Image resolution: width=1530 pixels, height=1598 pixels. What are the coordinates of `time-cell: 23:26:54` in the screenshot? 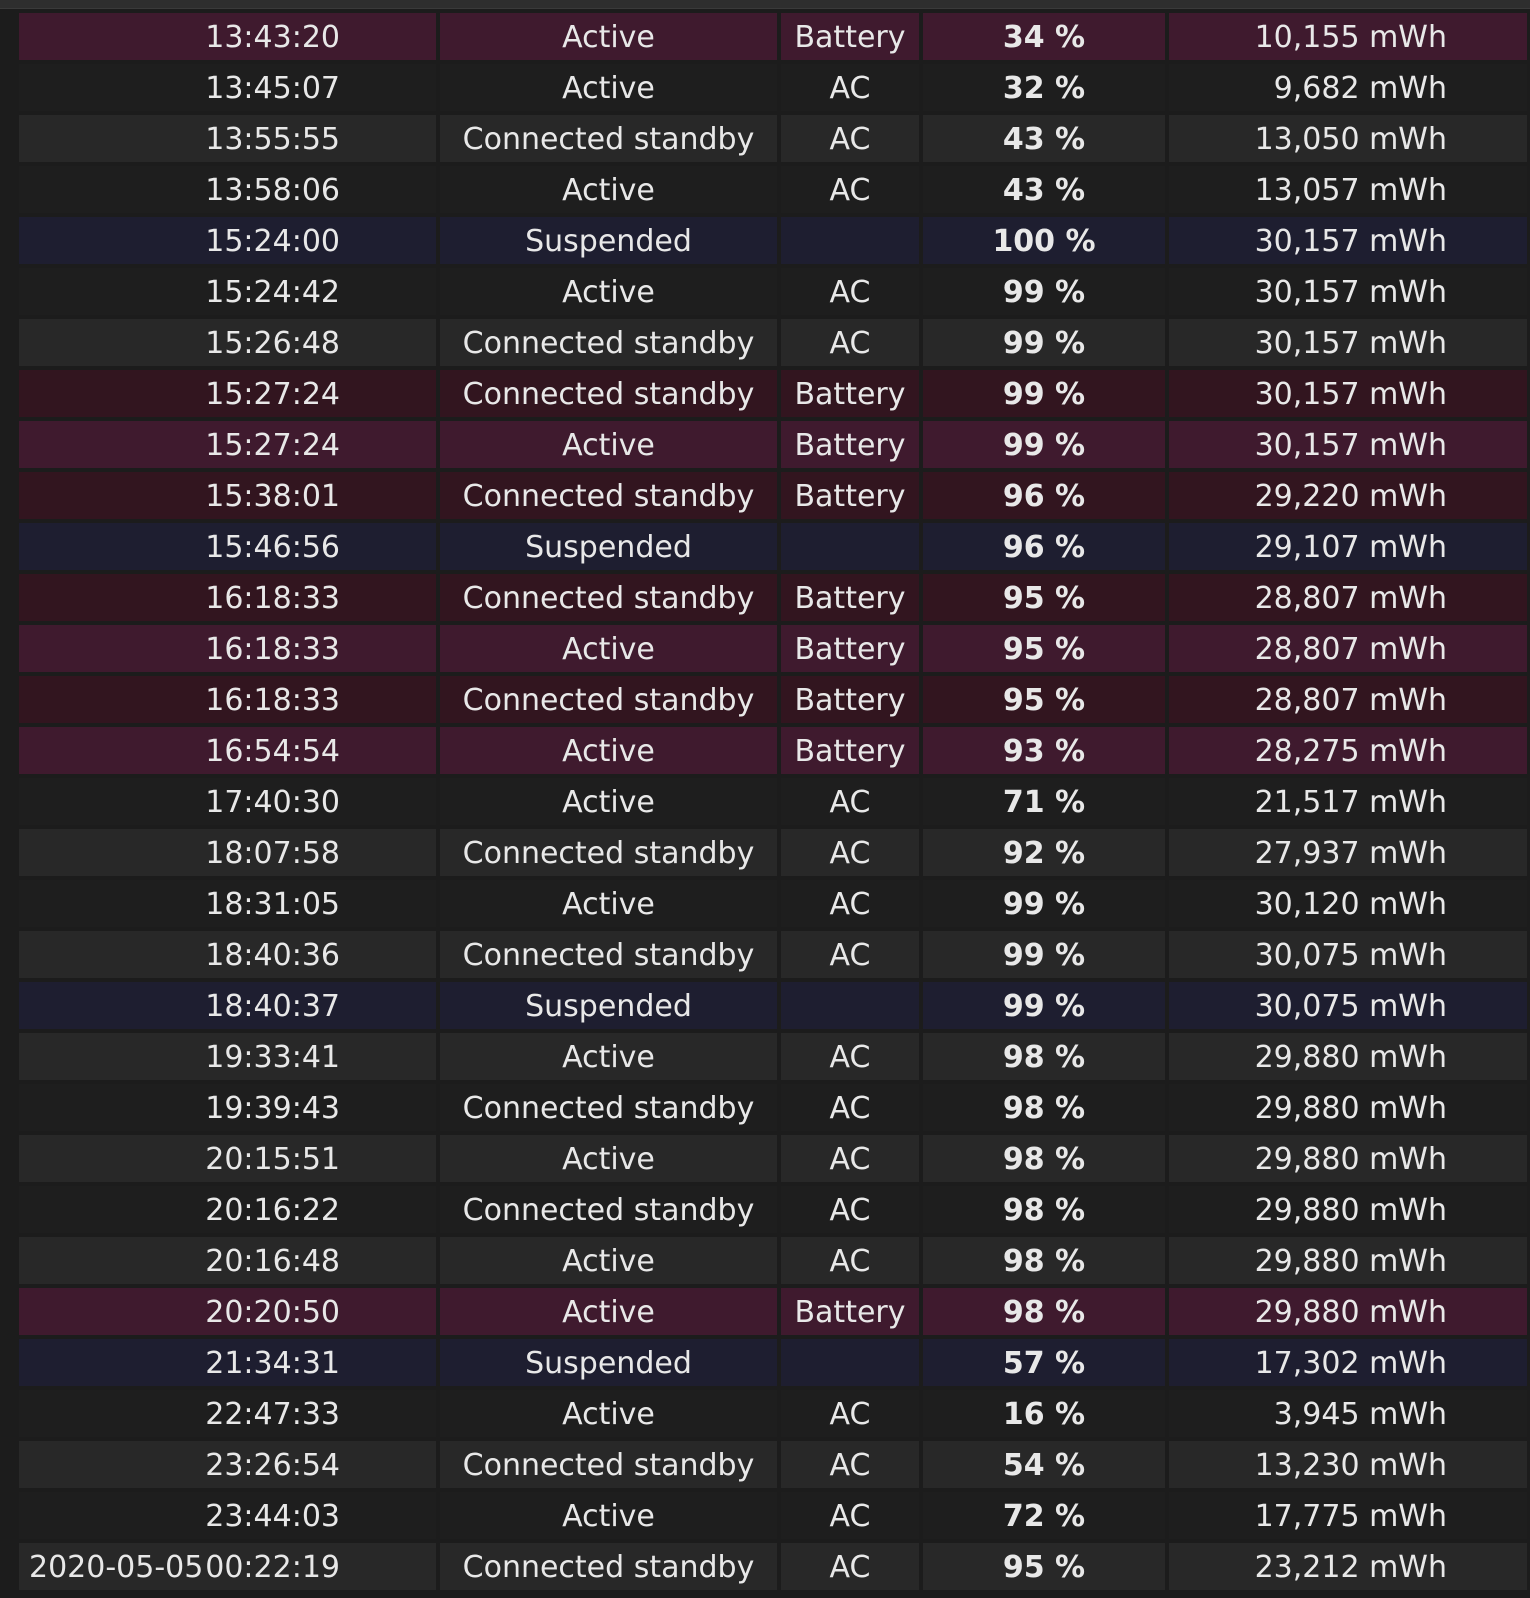 It's located at (227, 1464).